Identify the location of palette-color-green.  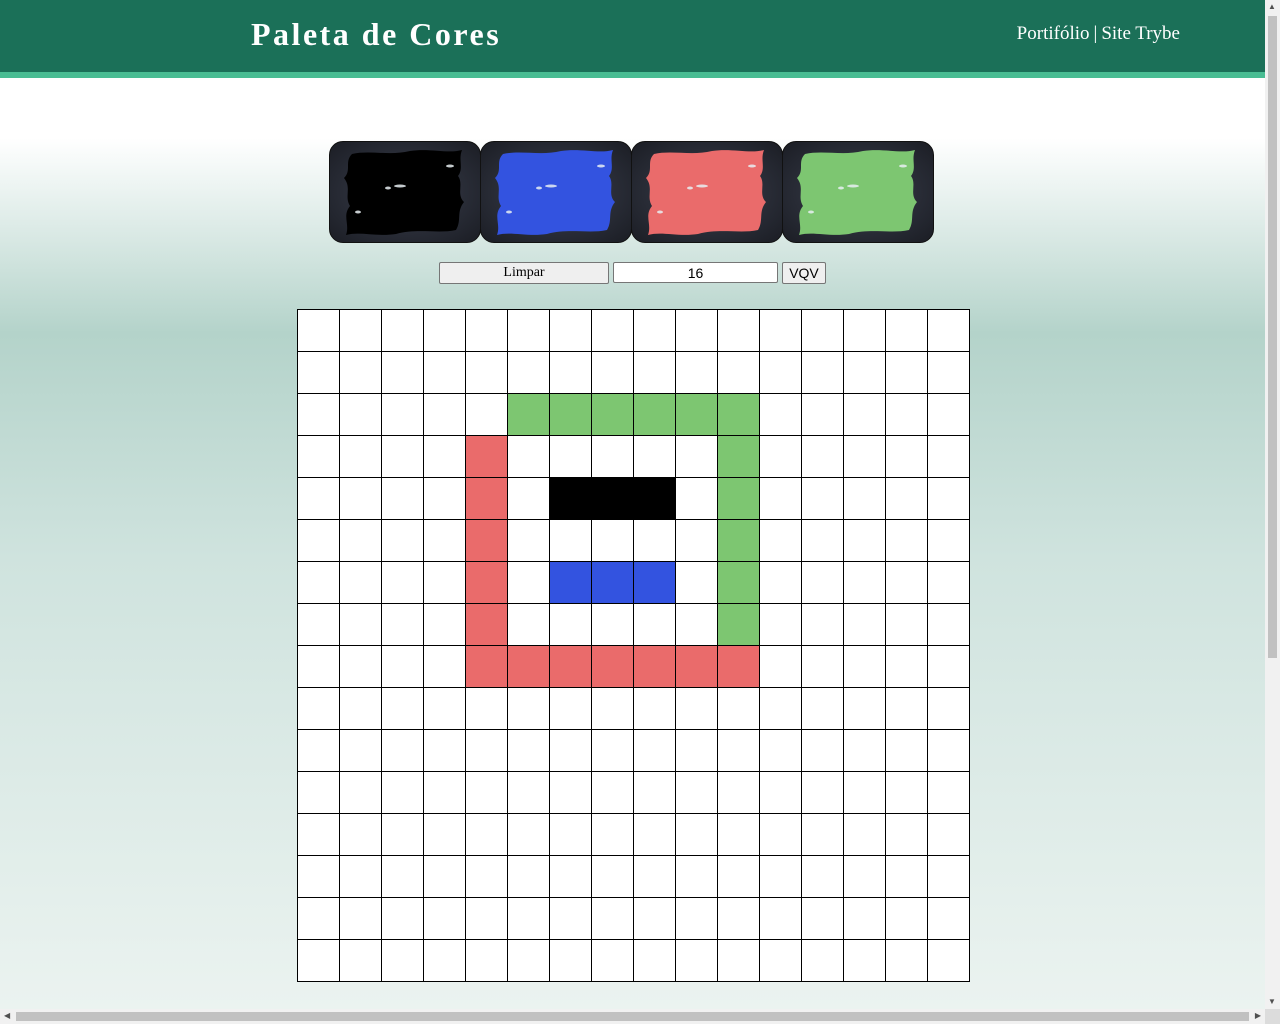
(858, 192).